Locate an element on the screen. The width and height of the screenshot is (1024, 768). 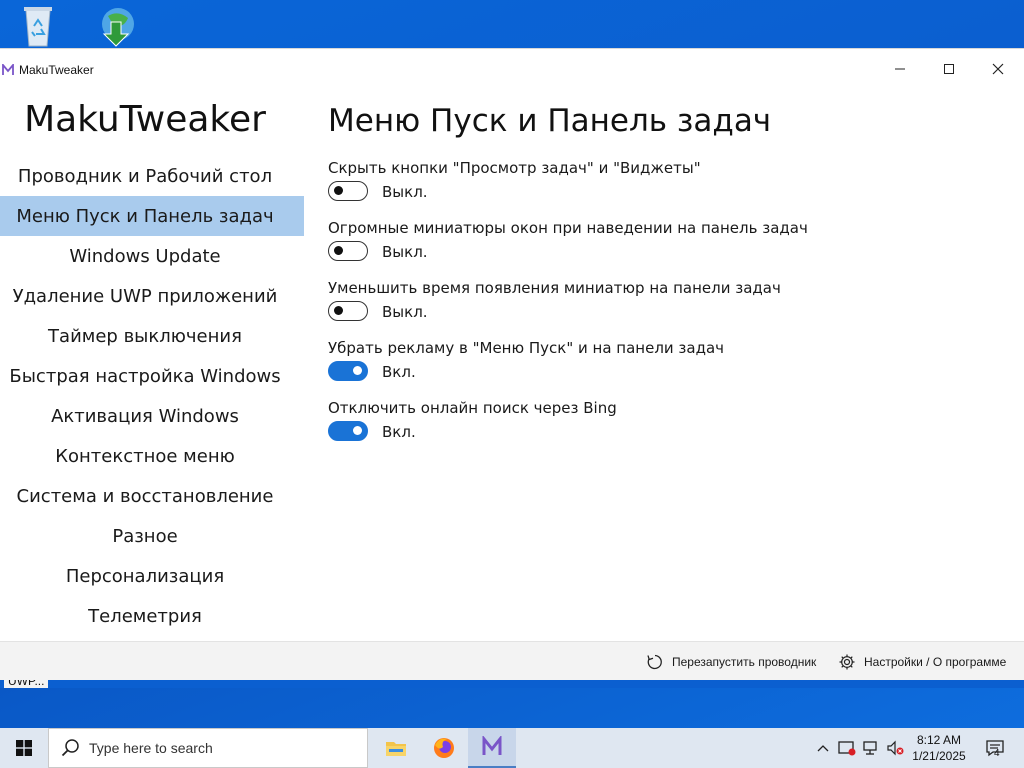
volume-muted-icon is located at coordinates (895, 748).